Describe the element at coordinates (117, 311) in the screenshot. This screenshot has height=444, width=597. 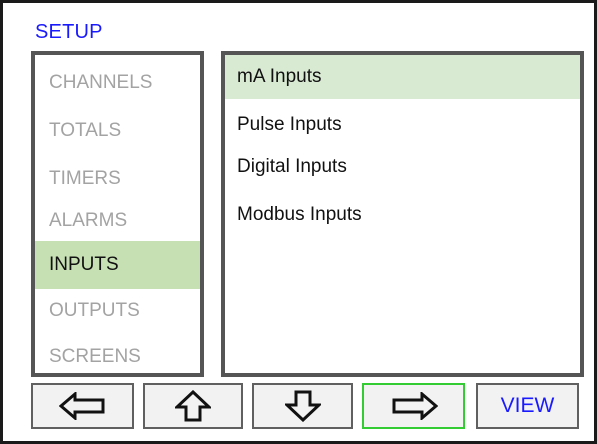
I see `menu-item-outputs: OUTPUTS` at that location.